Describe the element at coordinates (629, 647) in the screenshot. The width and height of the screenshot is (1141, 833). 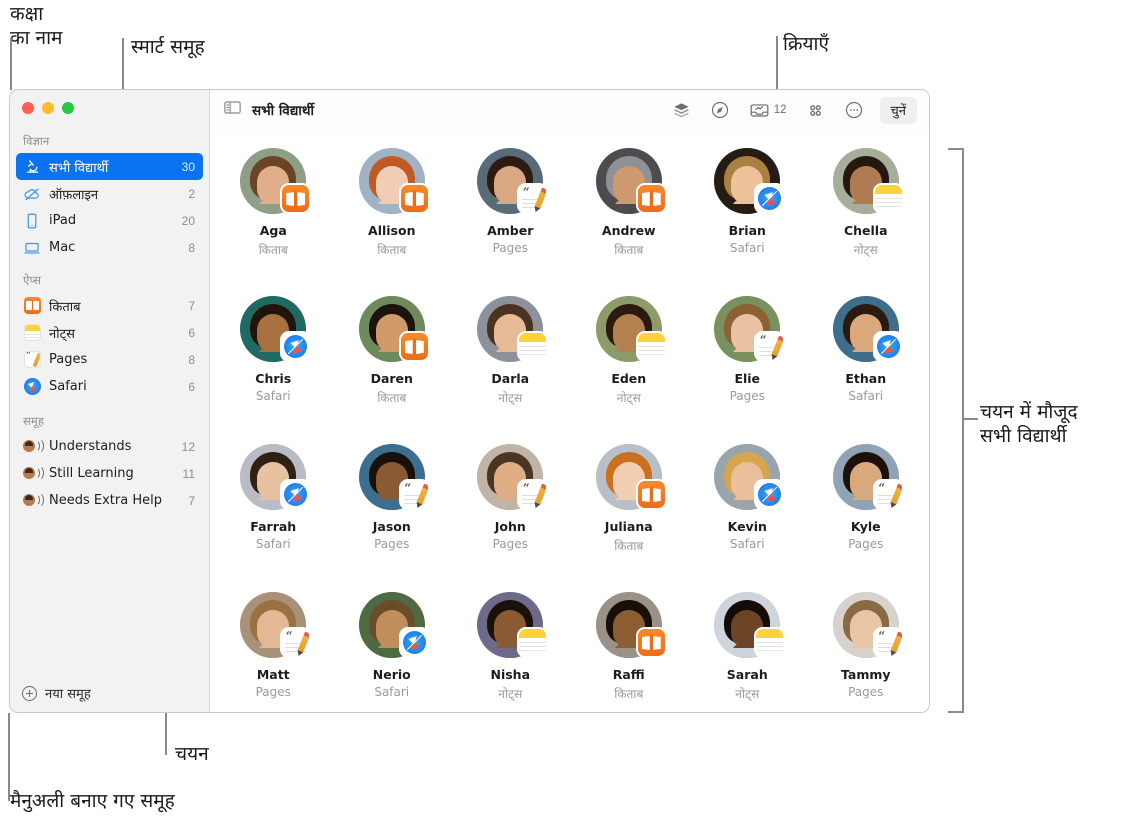
I see `student-card: Raffi किताब` at that location.